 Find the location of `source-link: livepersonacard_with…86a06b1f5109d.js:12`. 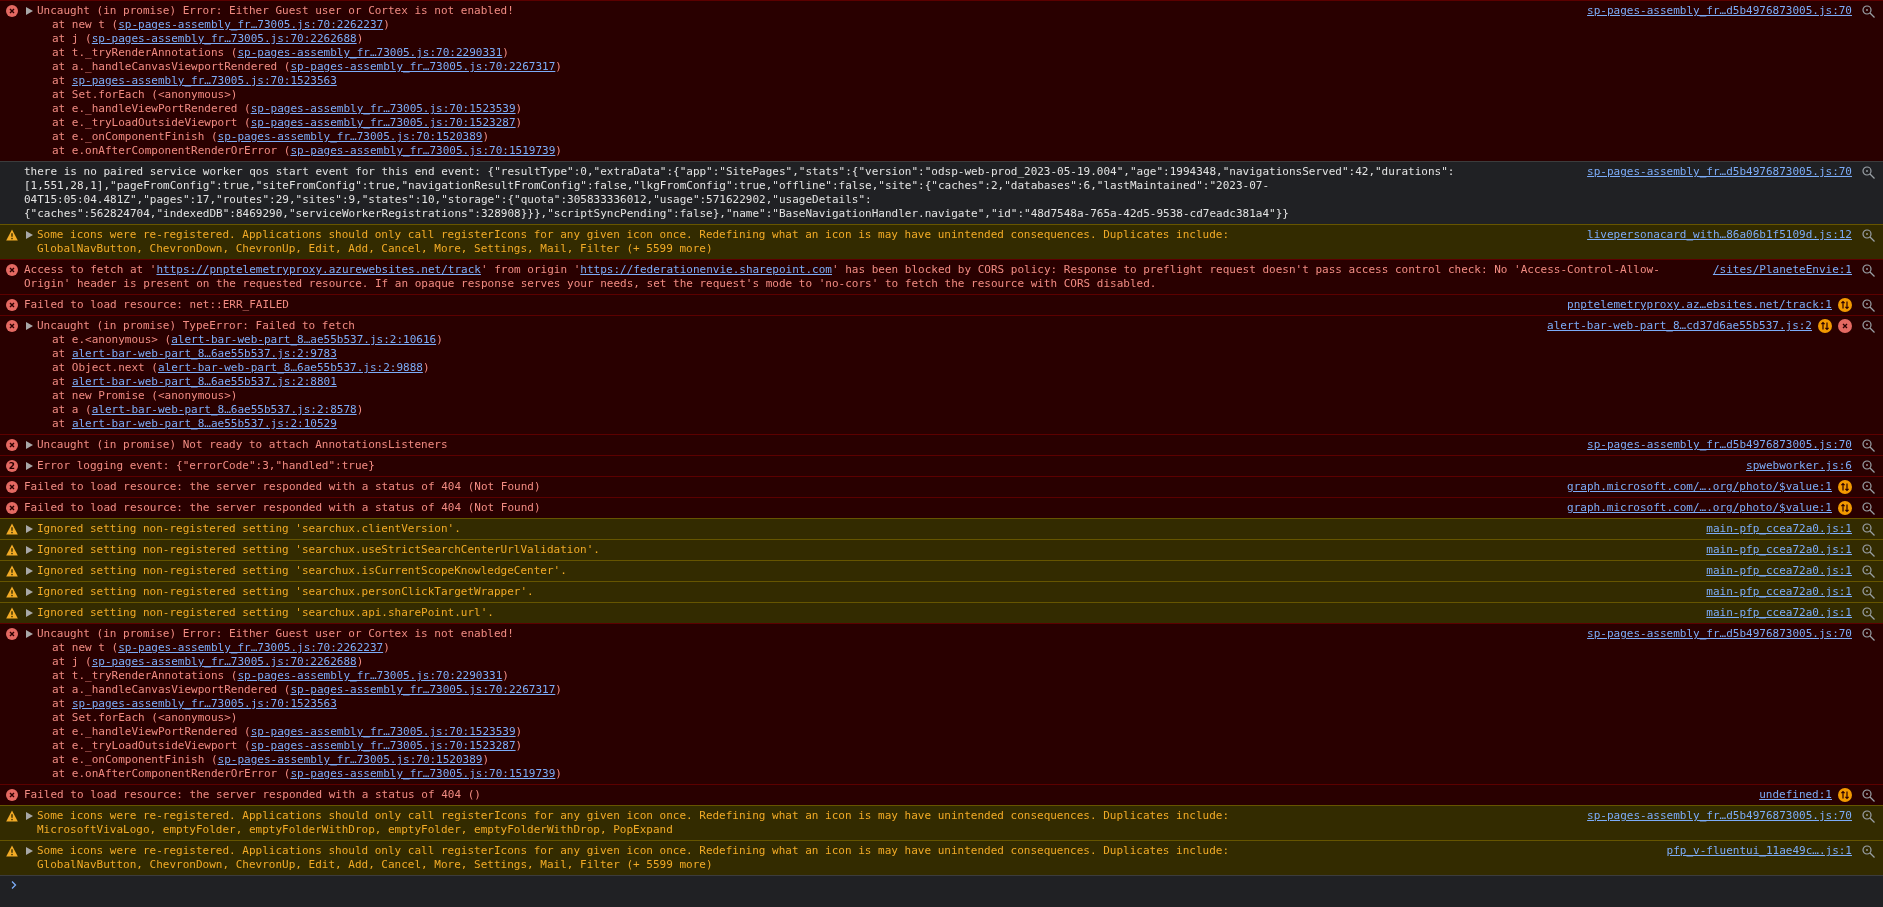

source-link: livepersonacard_with…86a06b1f5109d.js:12 is located at coordinates (1719, 235).